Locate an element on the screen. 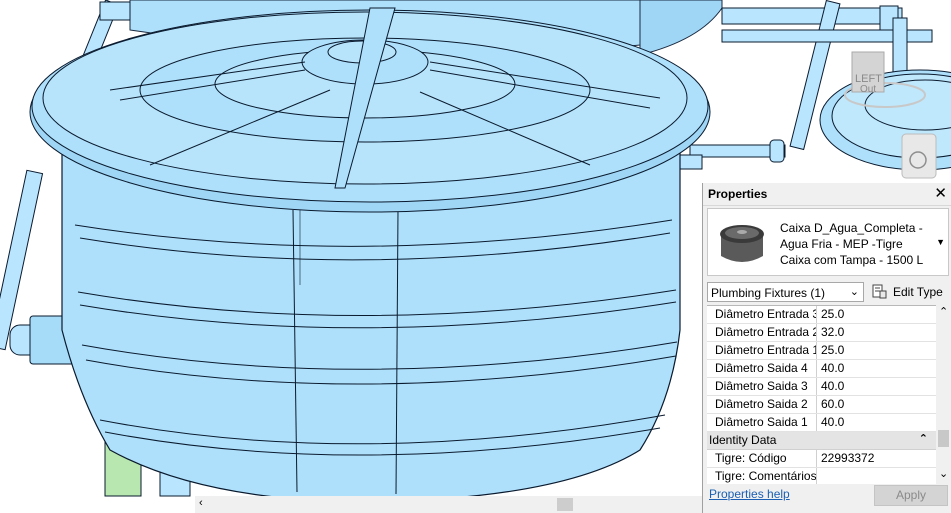  type-dropdown-icon: ▼ is located at coordinates (940, 242).